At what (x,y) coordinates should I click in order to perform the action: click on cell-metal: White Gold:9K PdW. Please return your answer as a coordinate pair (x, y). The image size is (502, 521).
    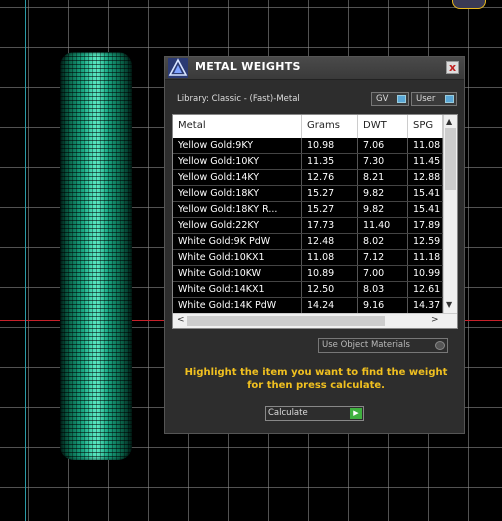
    Looking at the image, I should click on (237, 241).